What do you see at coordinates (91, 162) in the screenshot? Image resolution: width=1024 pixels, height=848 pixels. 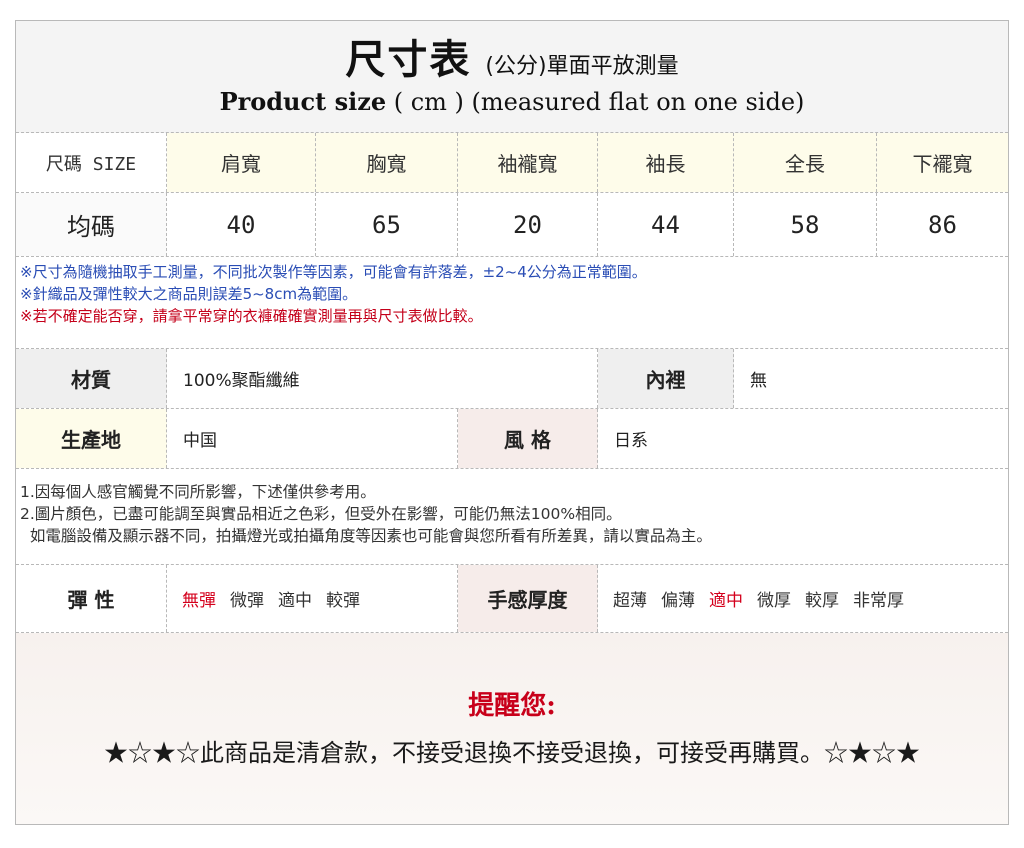 I see `header-size: 尺碼 SIZE` at bounding box center [91, 162].